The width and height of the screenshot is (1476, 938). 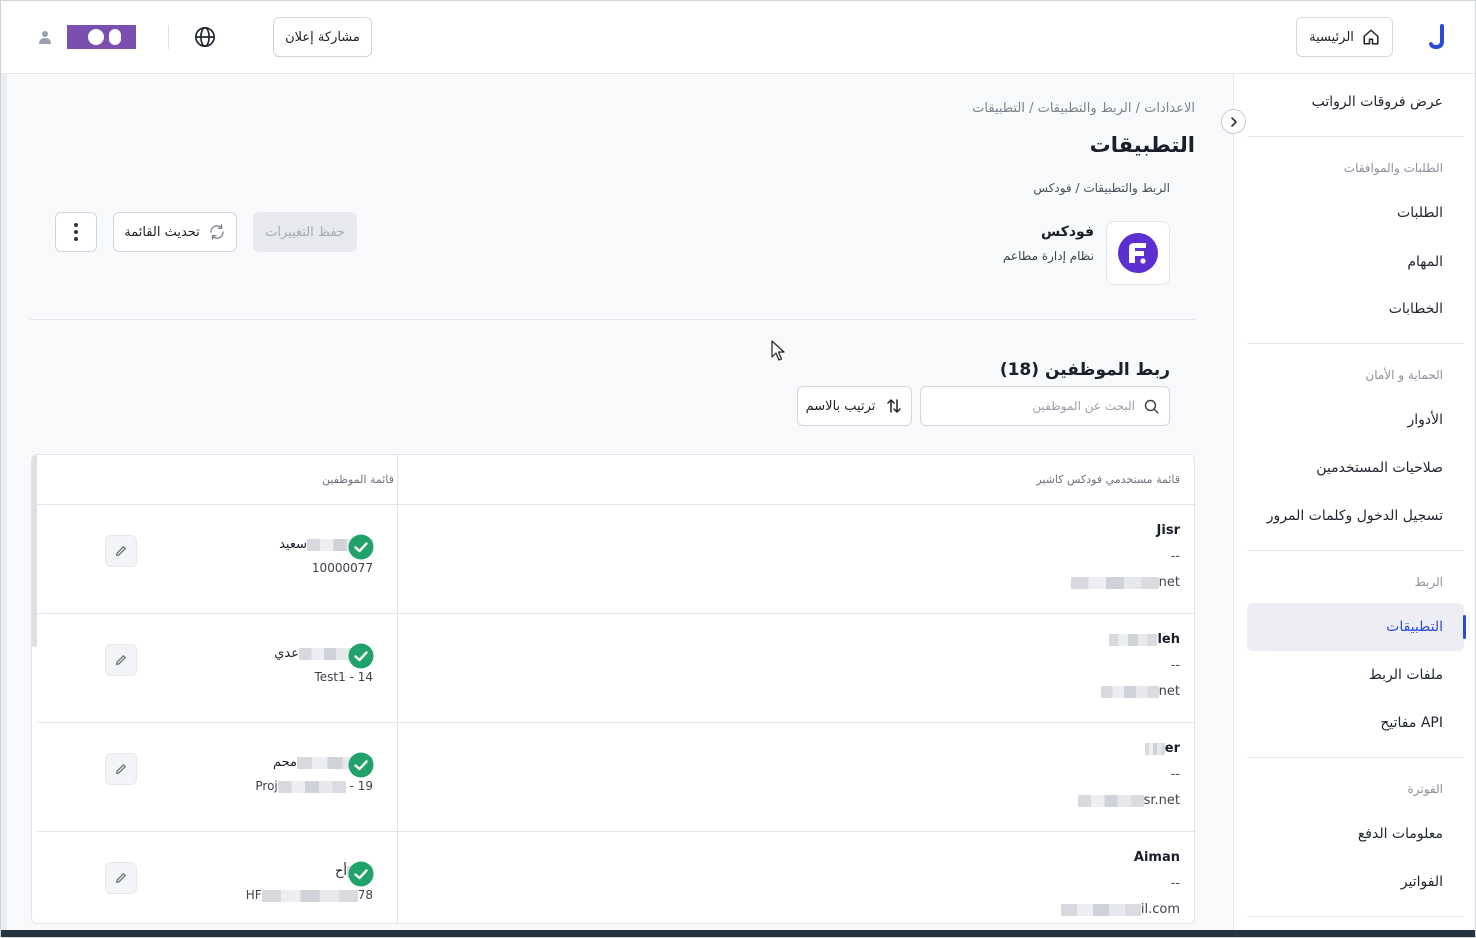 I want to click on top-header: الرئيسية مشاركة إعلان, so click(x=738, y=37).